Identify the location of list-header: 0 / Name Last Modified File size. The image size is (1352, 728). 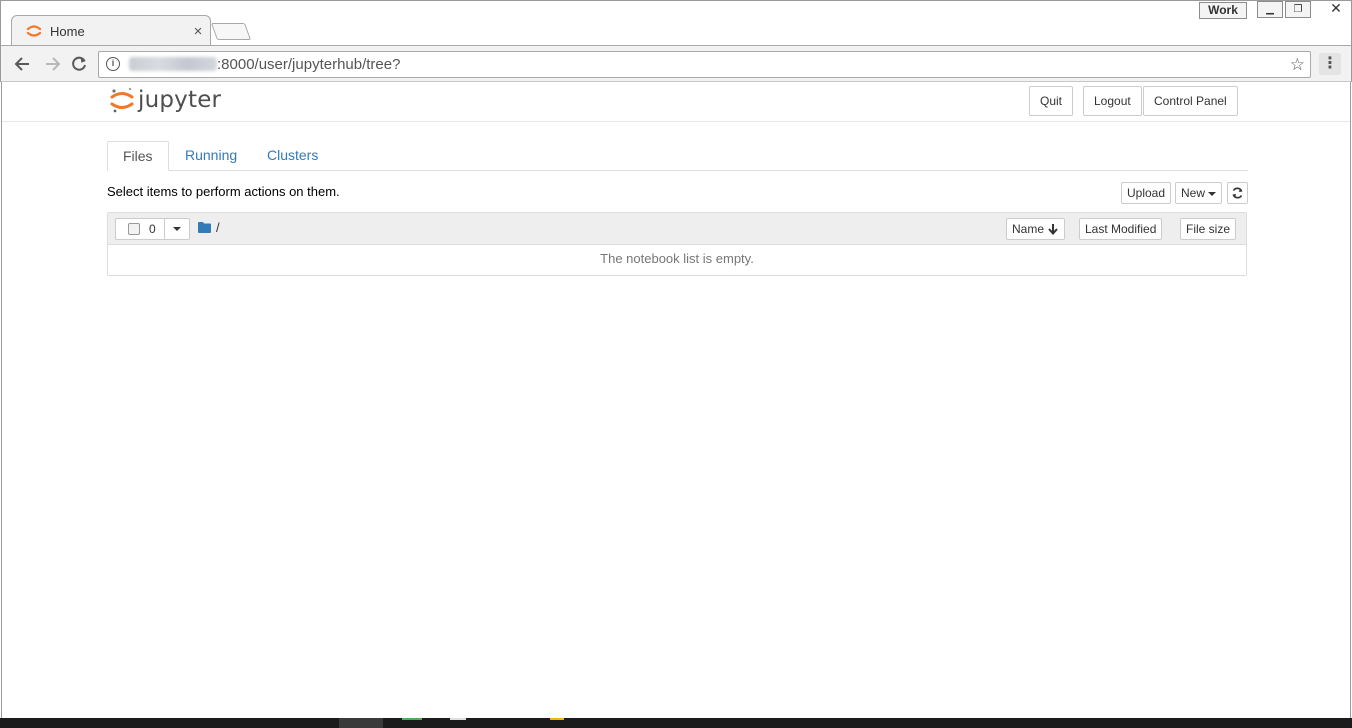
(677, 229).